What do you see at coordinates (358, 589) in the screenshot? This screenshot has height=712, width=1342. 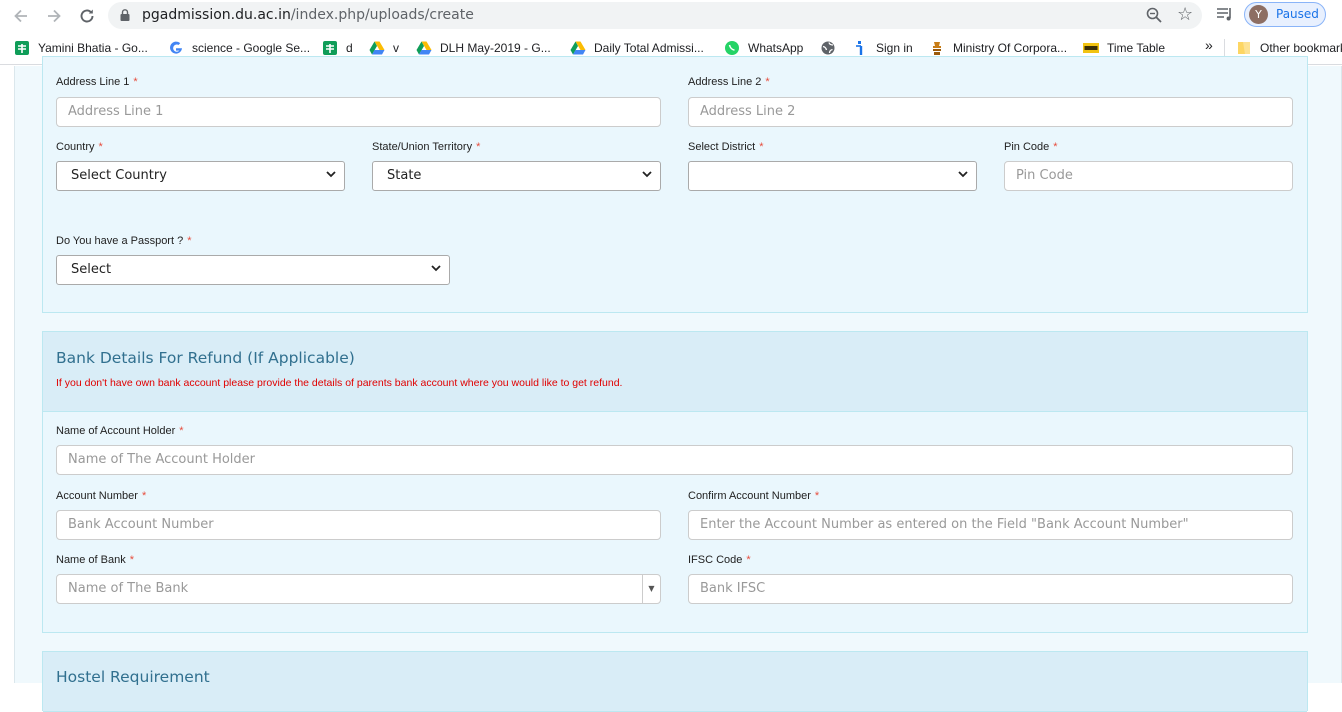 I see `bank-name-combobox: Name of The Bank ▼` at bounding box center [358, 589].